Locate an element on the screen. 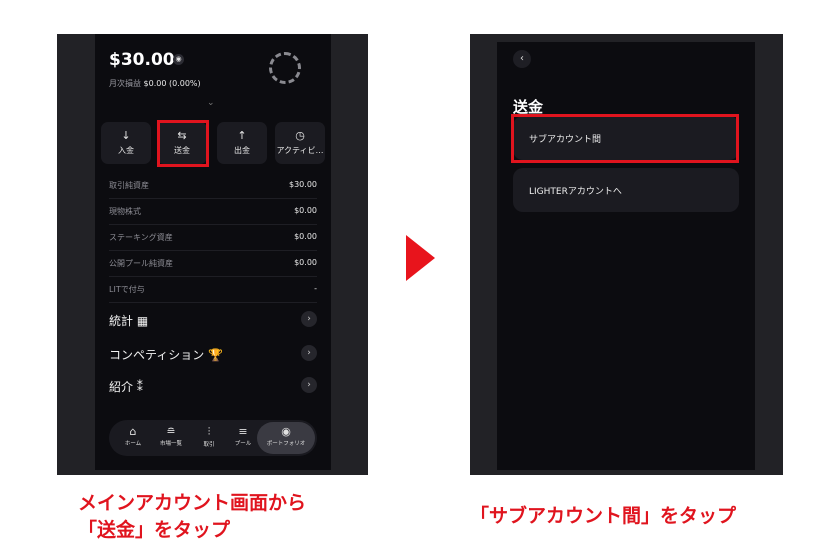  asset-row: ステーキング資産 $0.00 is located at coordinates (213, 237).